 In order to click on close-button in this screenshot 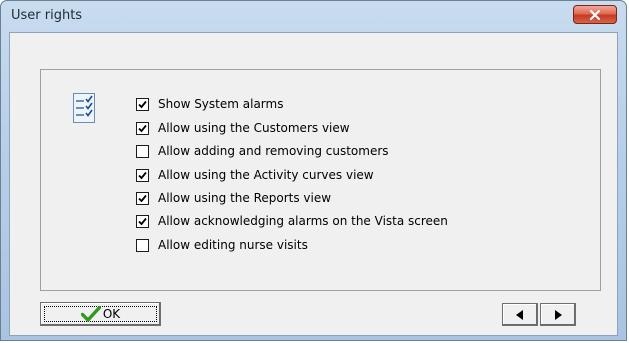, I will do `click(595, 14)`.